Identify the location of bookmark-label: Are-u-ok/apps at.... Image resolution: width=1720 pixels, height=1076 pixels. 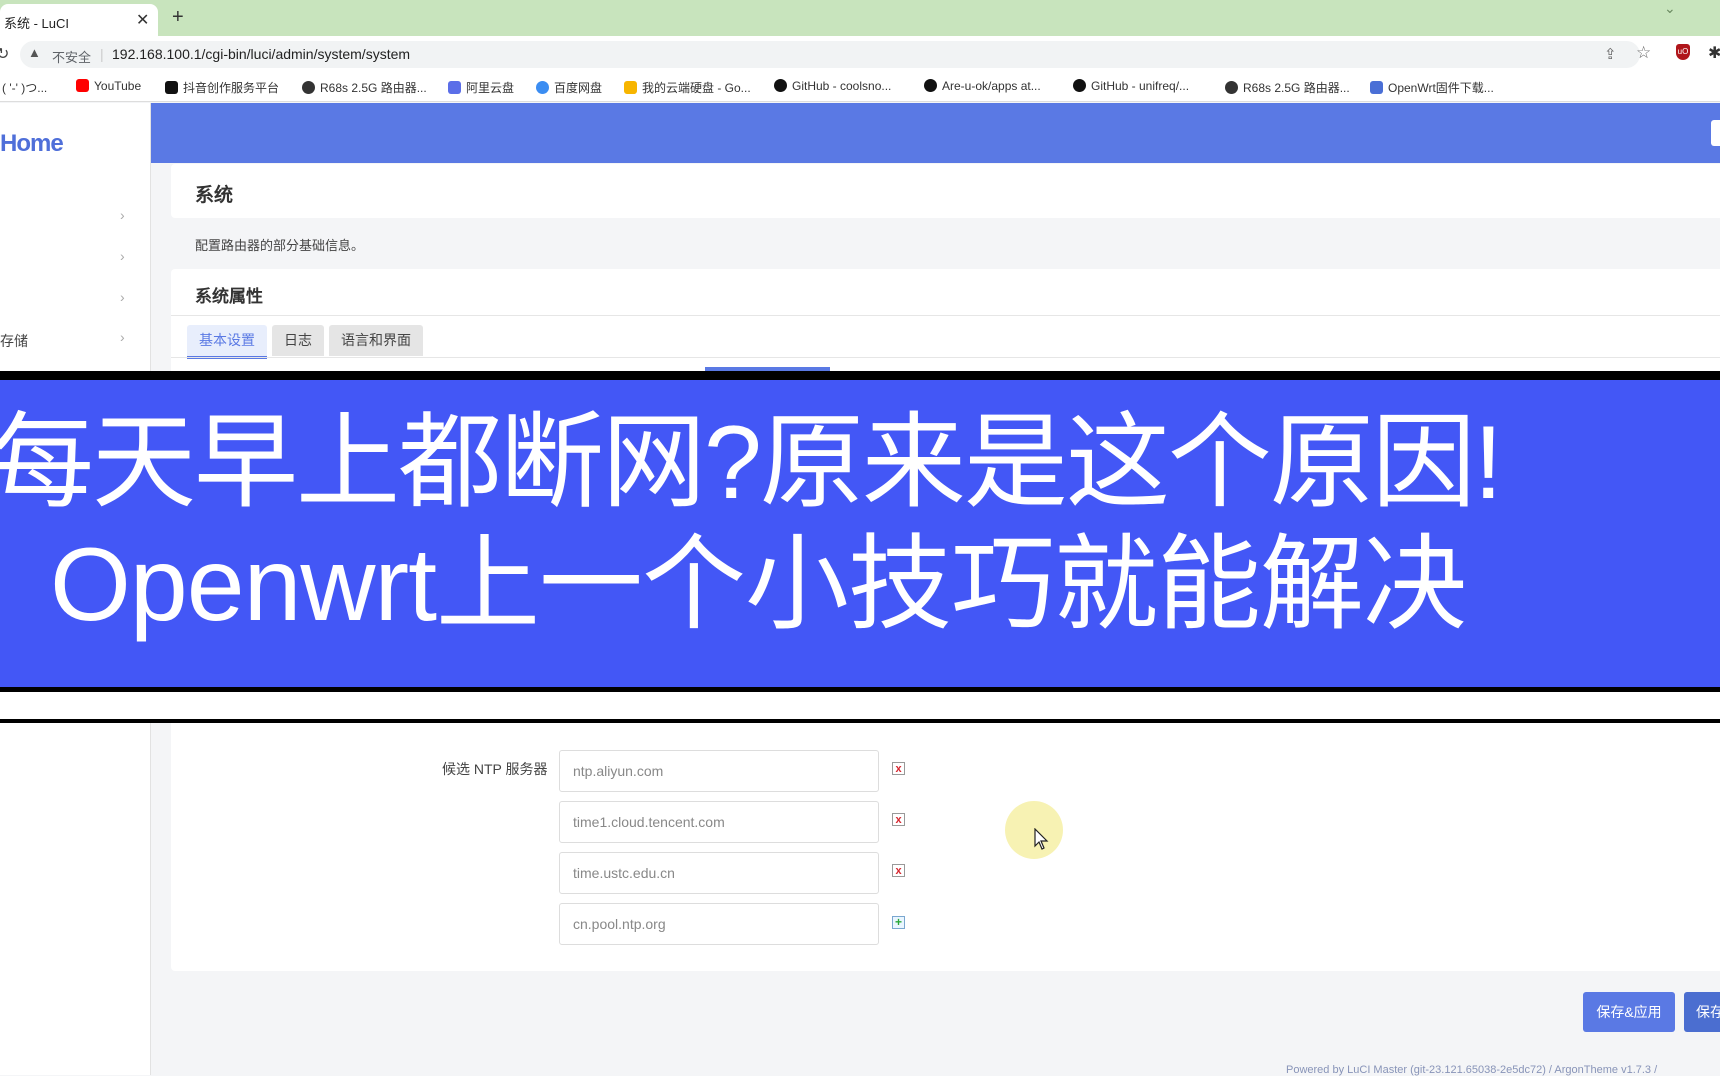
(991, 86).